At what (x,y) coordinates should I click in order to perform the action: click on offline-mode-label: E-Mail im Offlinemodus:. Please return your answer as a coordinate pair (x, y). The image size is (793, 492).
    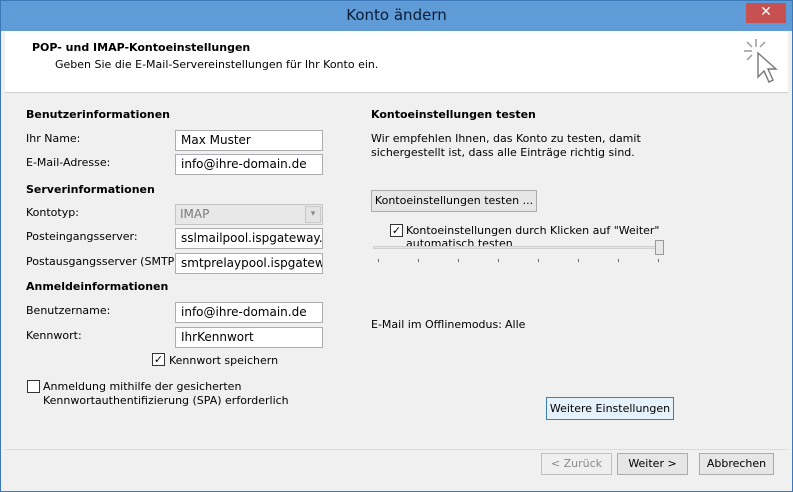
    Looking at the image, I should click on (436, 324).